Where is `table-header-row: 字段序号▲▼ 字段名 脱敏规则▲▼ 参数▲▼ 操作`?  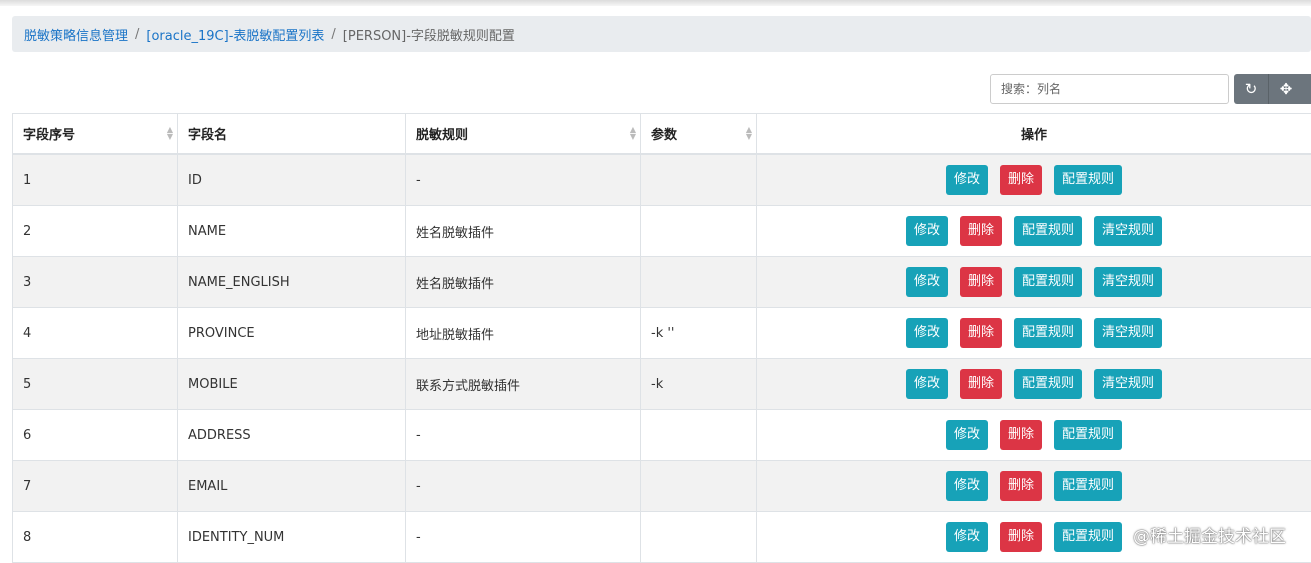
table-header-row: 字段序号▲▼ 字段名 脱敏规则▲▼ 参数▲▼ 操作 is located at coordinates (662, 134).